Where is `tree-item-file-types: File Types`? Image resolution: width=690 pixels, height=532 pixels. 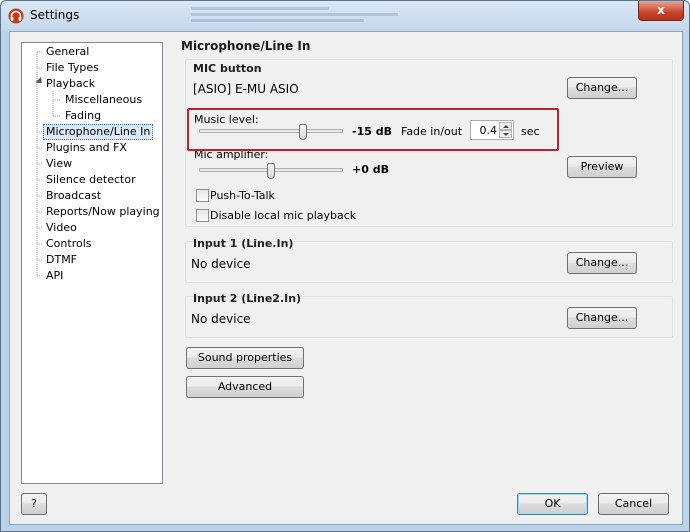 tree-item-file-types: File Types is located at coordinates (72, 68).